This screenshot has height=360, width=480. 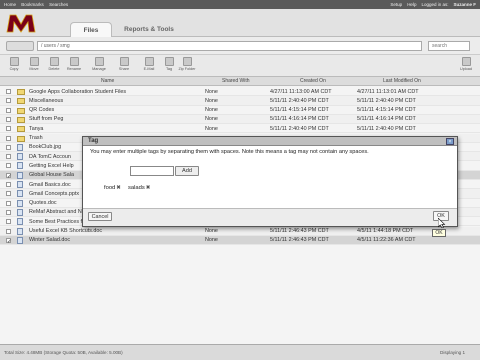 I want to click on logged-in-label: Logged in as:, so click(x=435, y=4).